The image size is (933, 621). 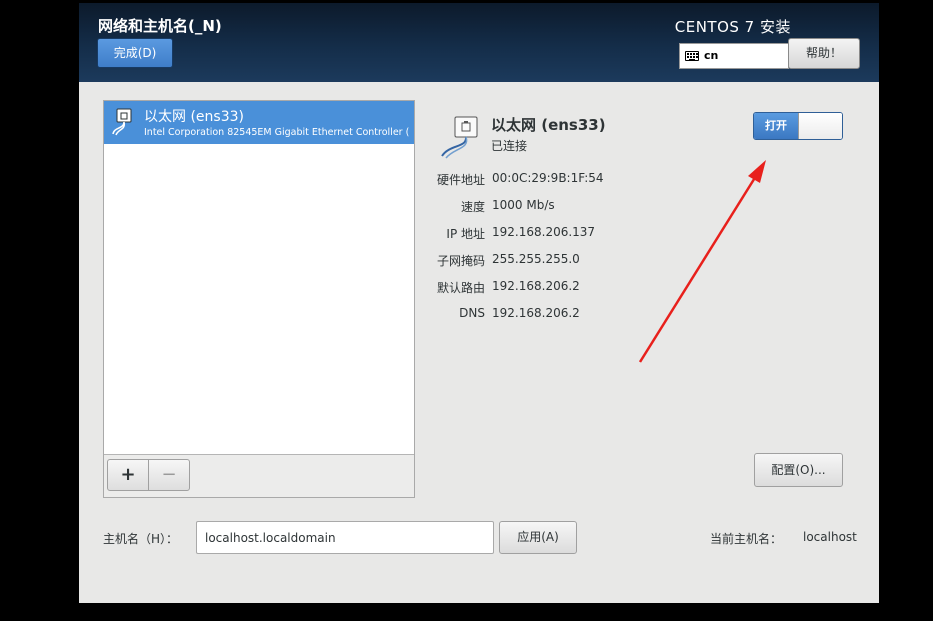 What do you see at coordinates (544, 232) in the screenshot?
I see `ip-address-value: 192.168.206.137` at bounding box center [544, 232].